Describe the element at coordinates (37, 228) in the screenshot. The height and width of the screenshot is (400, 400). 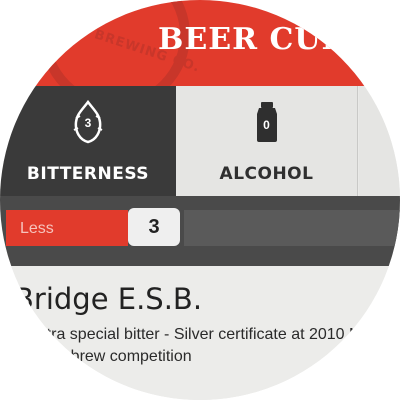
I see `slider-less-label: Less` at that location.